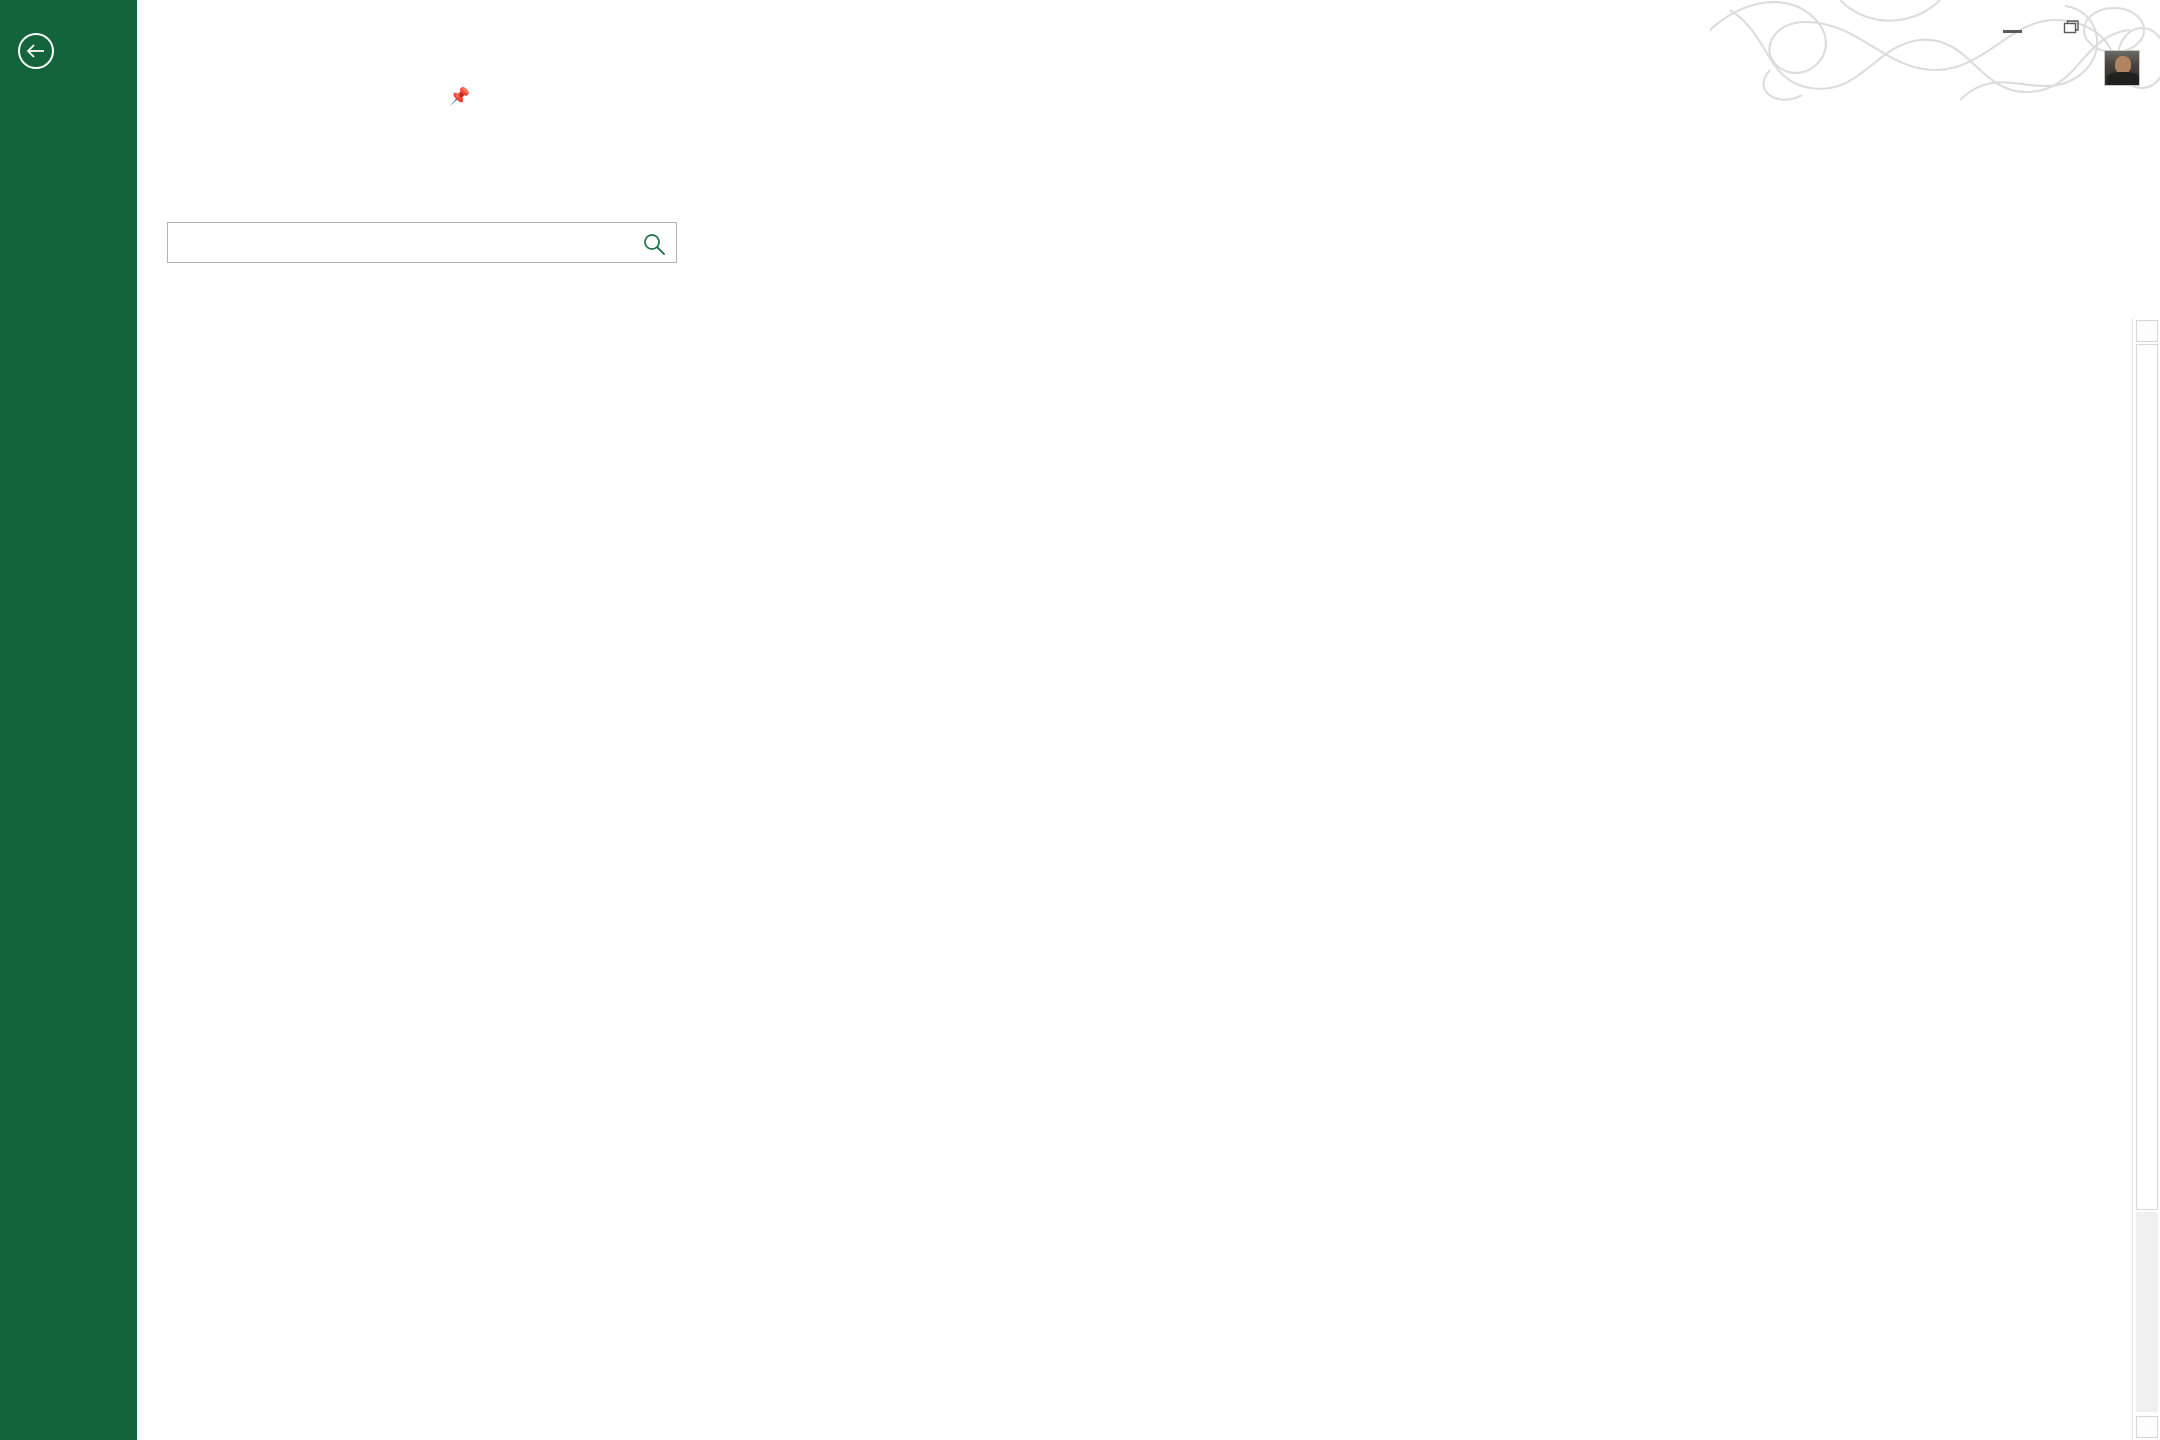 This screenshot has height=1440, width=2160. I want to click on user-account, so click(2115, 68).